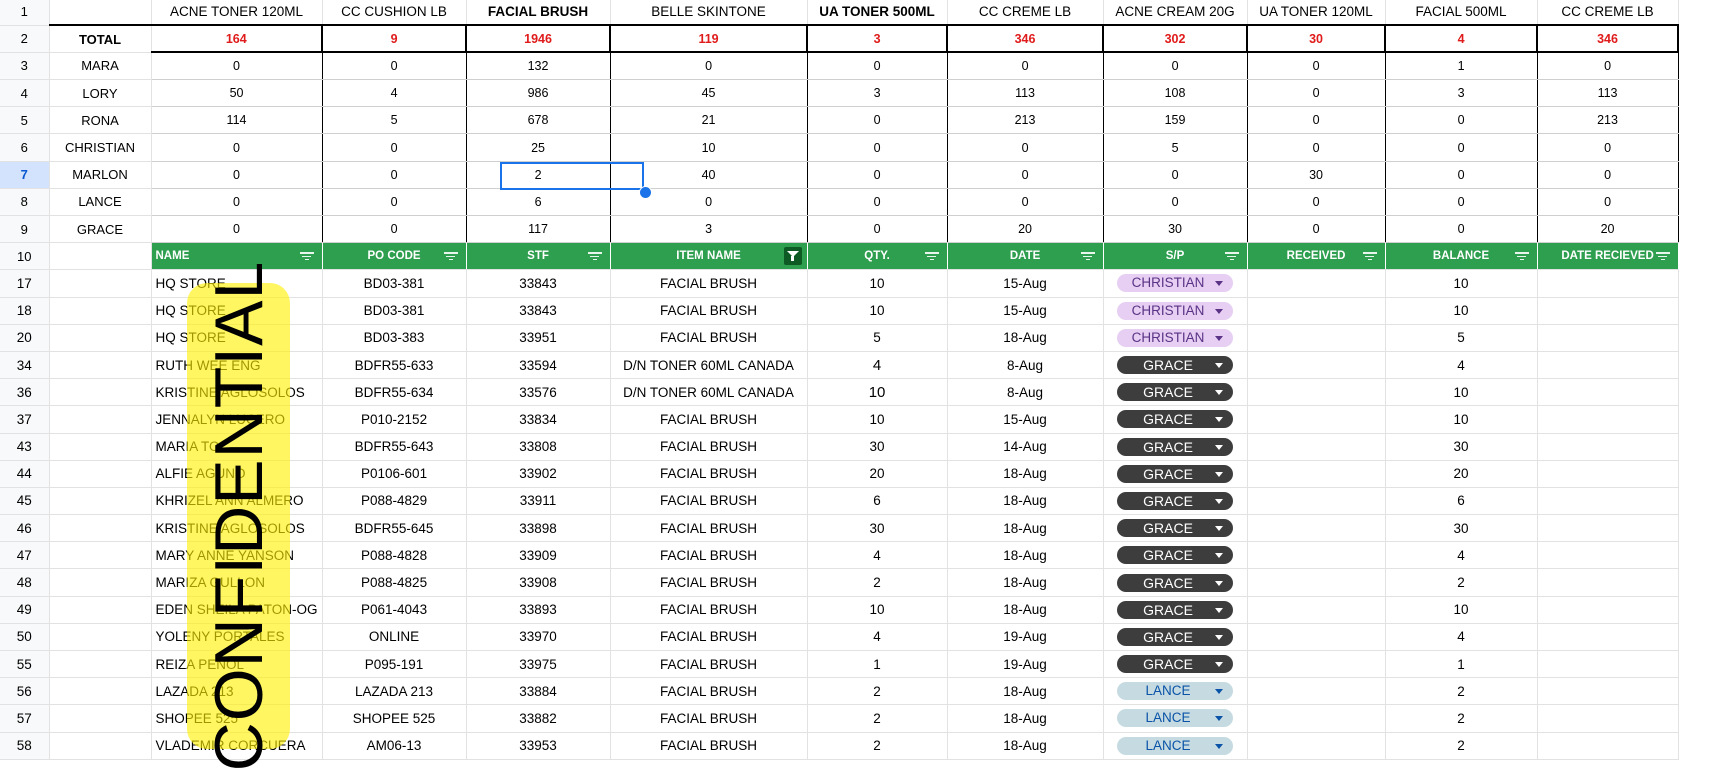 This screenshot has height=771, width=1711. I want to click on stf-cell: 33951, so click(538, 338).